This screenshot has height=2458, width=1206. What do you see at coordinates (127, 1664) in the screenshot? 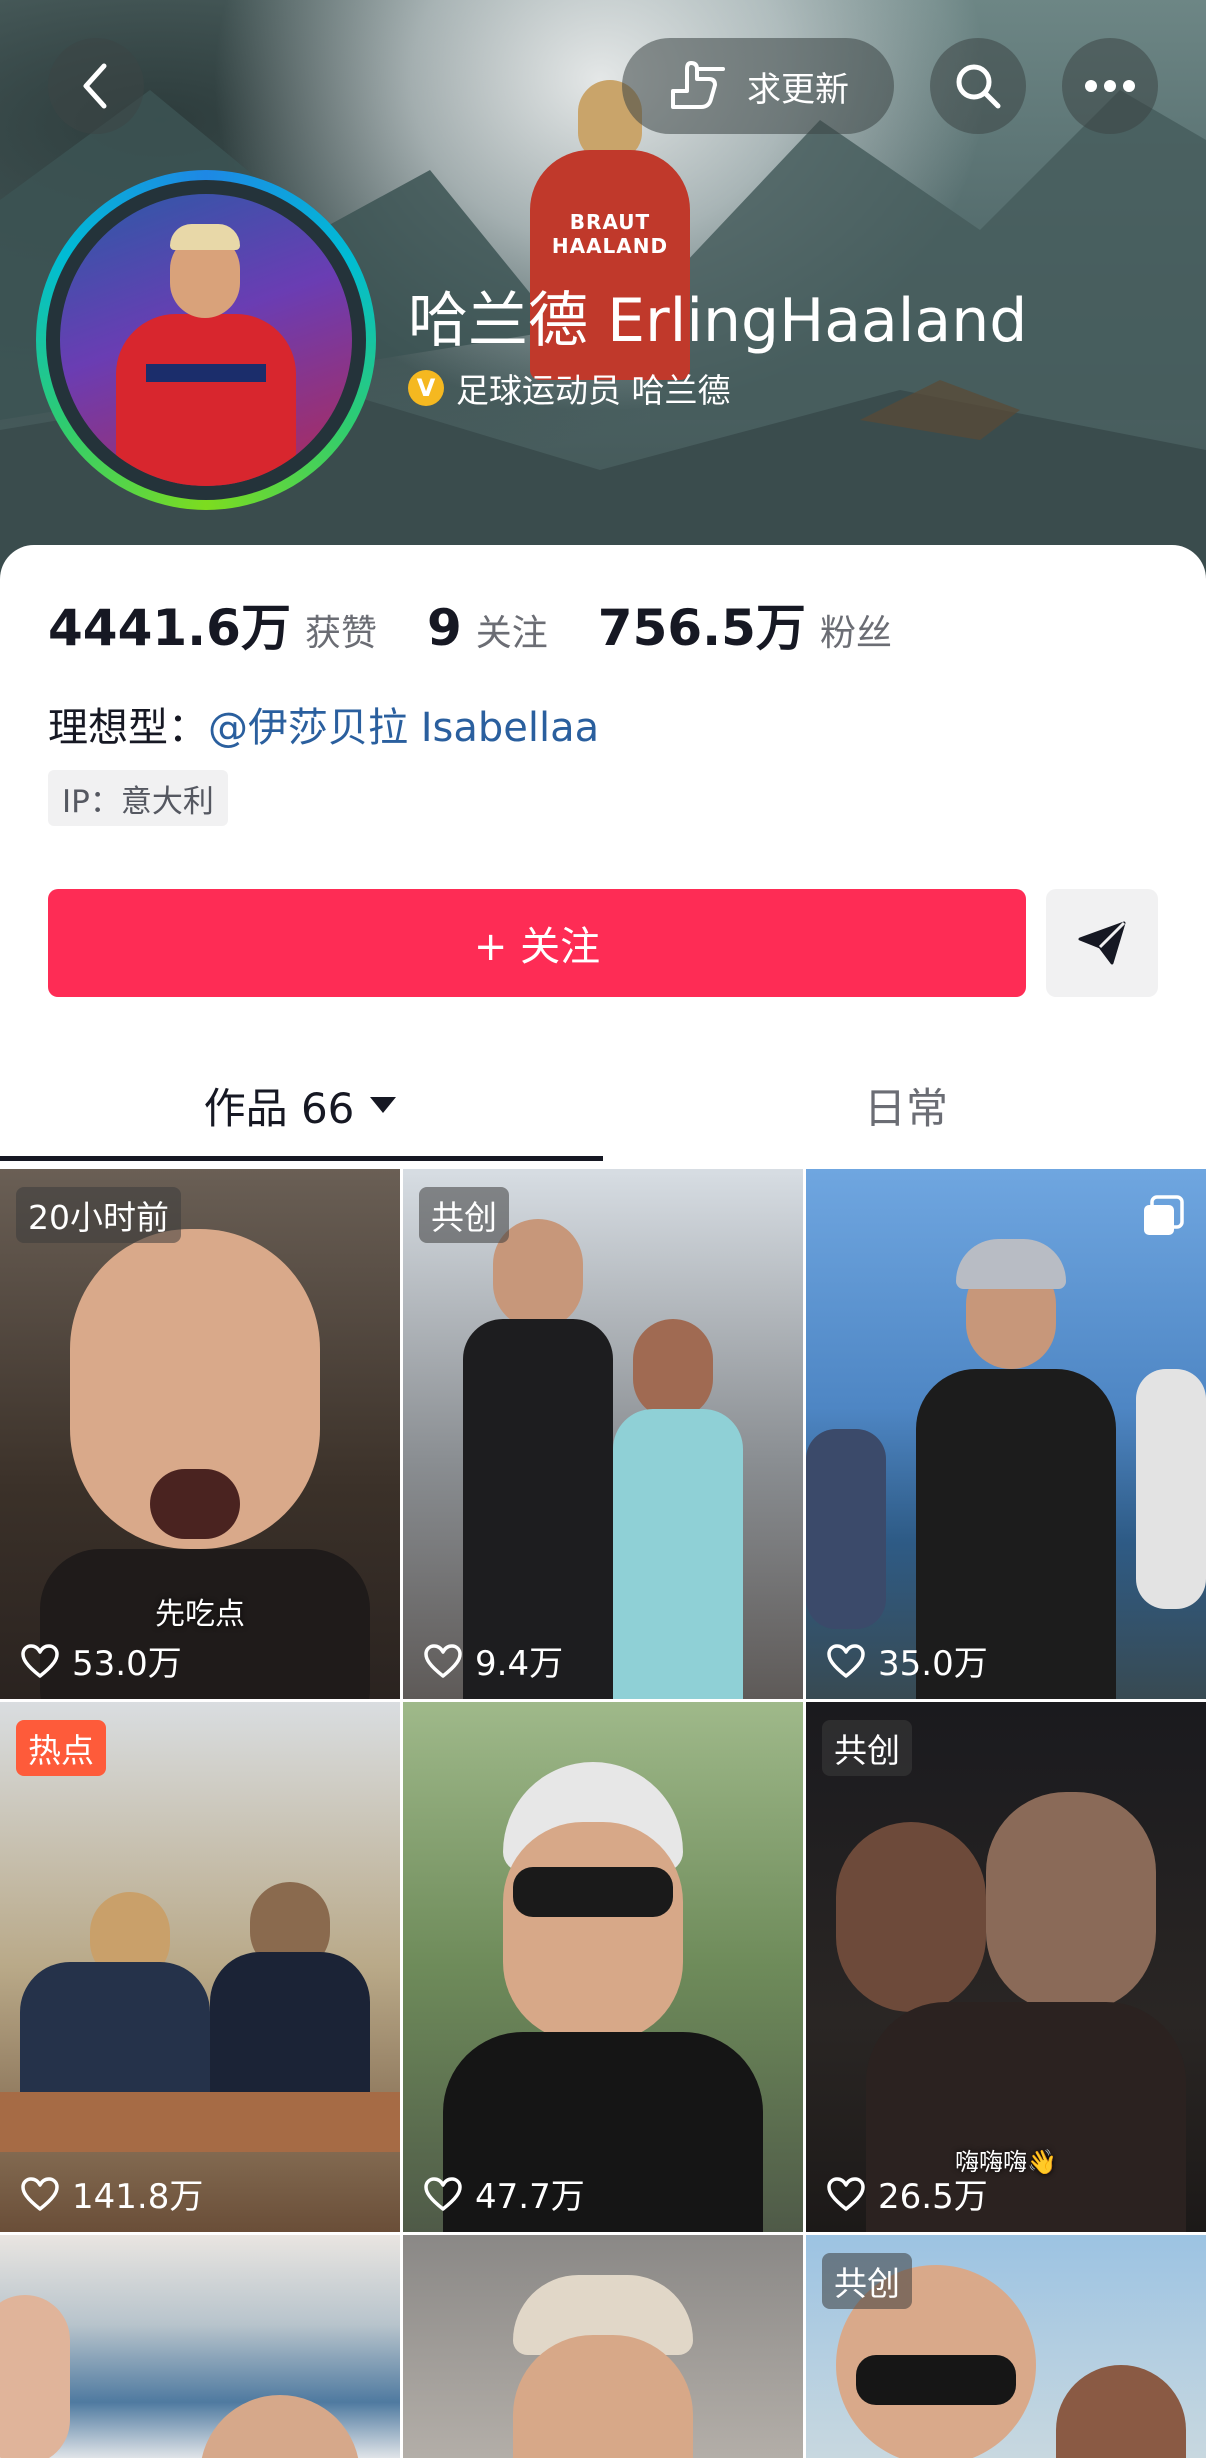
I see `video-likes-count: 53.0万` at bounding box center [127, 1664].